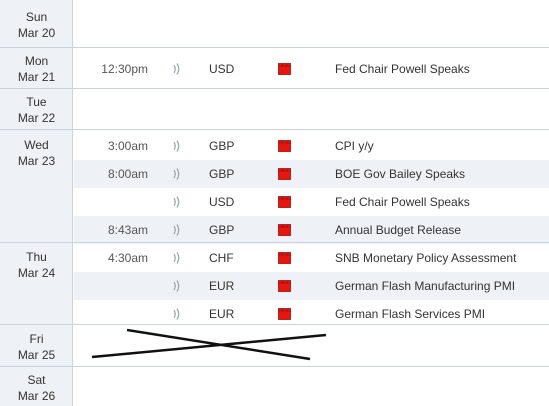 The image size is (549, 406). I want to click on date-cell: Tue Mar 22, so click(36, 109).